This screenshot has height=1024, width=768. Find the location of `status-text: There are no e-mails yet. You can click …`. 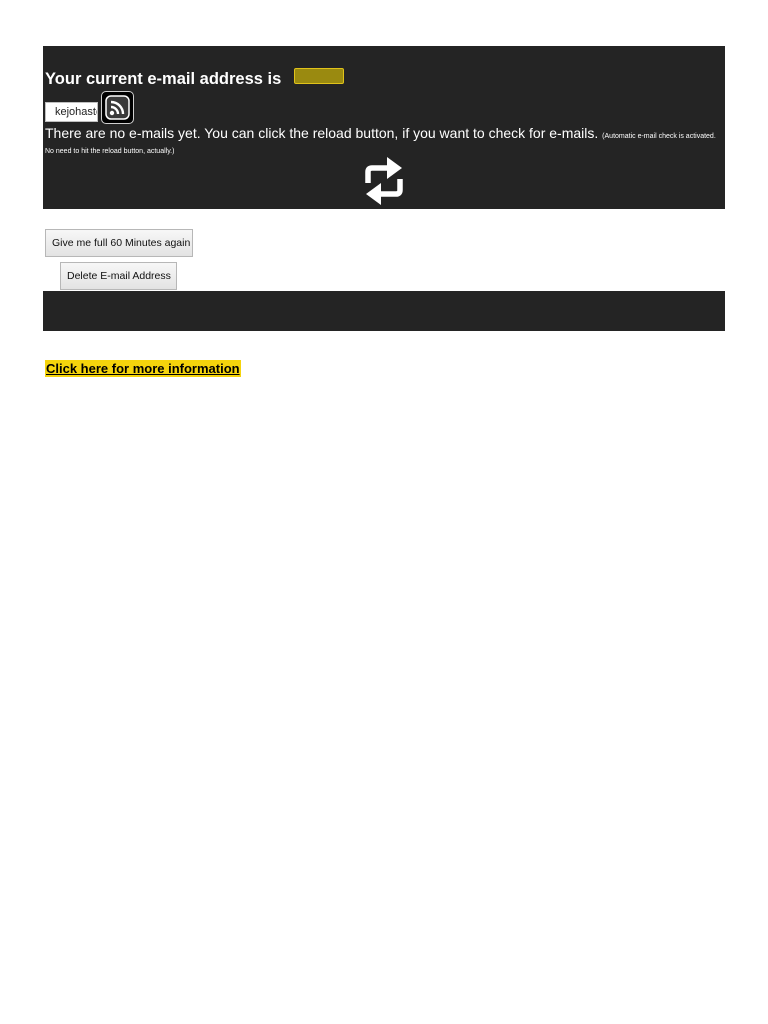

status-text: There are no e-mails yet. You can click … is located at coordinates (322, 133).